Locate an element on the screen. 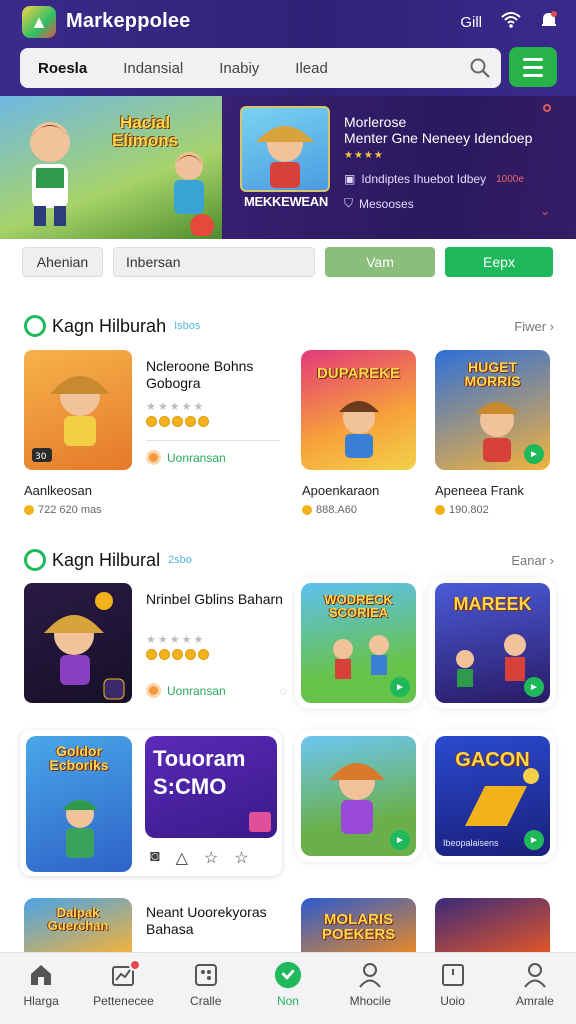 This screenshot has width=576, height=1024. banner-detail: ▣ Idndiptes Ihuebot Idbey 1000e is located at coordinates (434, 179).